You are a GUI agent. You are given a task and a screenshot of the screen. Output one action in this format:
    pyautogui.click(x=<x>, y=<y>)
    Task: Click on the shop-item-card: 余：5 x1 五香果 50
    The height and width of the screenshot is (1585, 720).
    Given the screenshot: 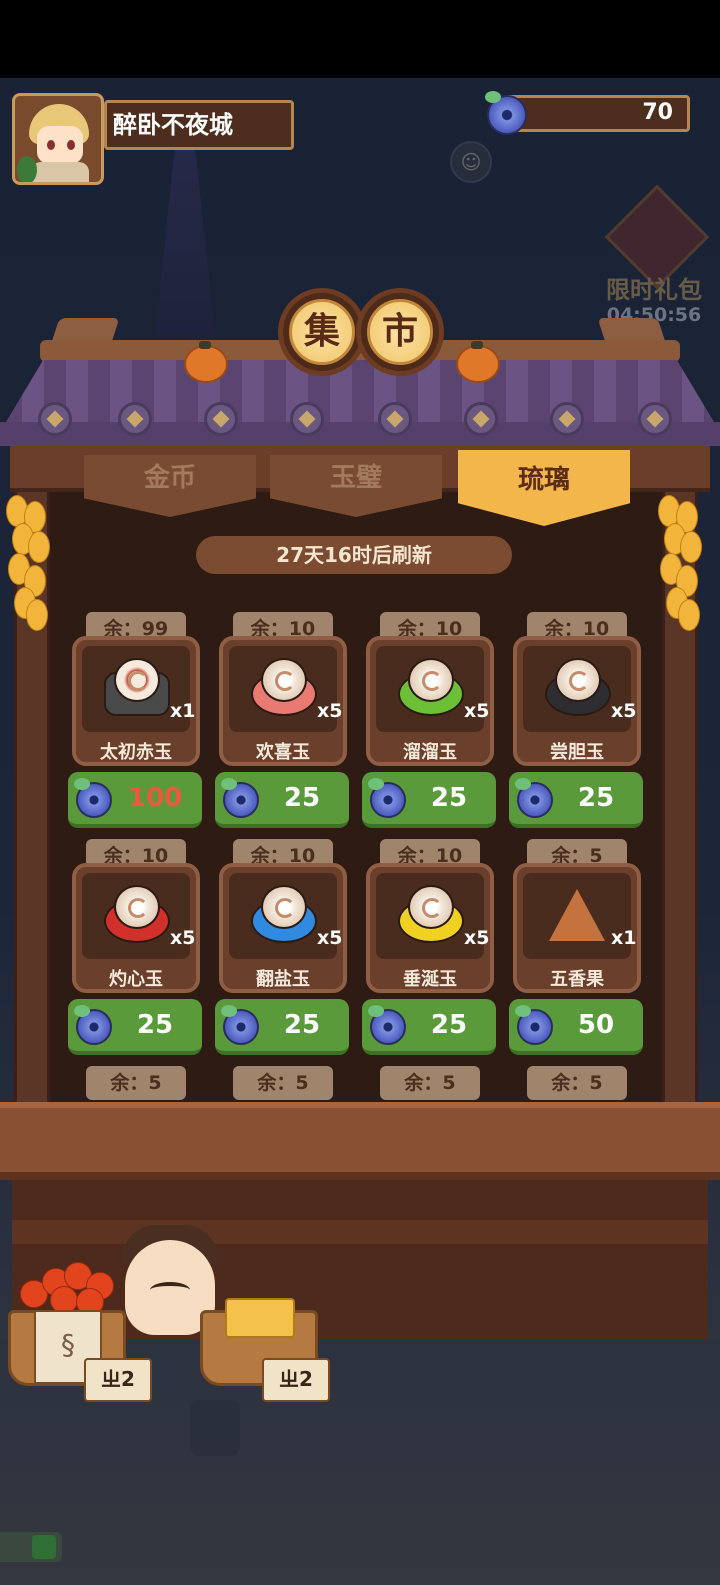 What is the action you would take?
    pyautogui.click(x=576, y=950)
    